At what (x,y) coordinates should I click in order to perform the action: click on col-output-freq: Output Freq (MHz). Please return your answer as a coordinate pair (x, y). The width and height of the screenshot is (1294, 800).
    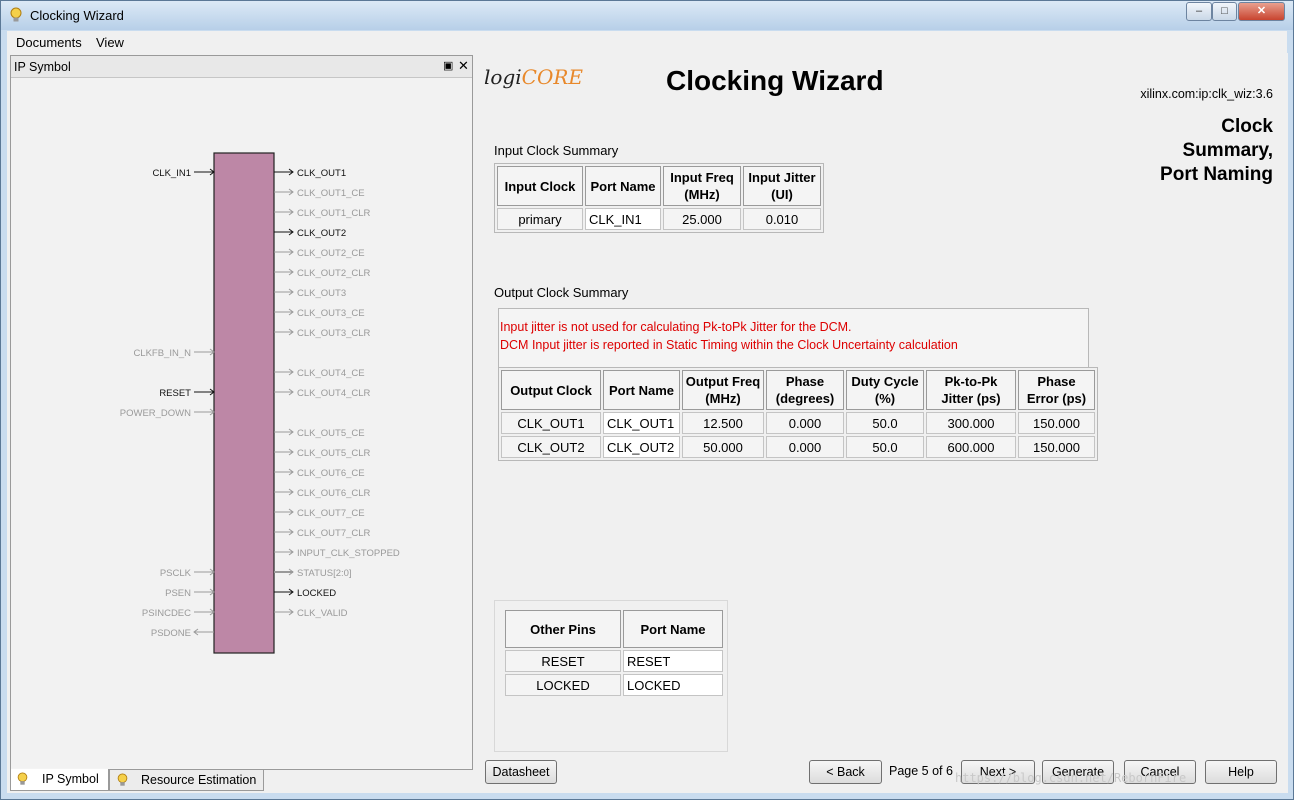
    Looking at the image, I should click on (723, 390).